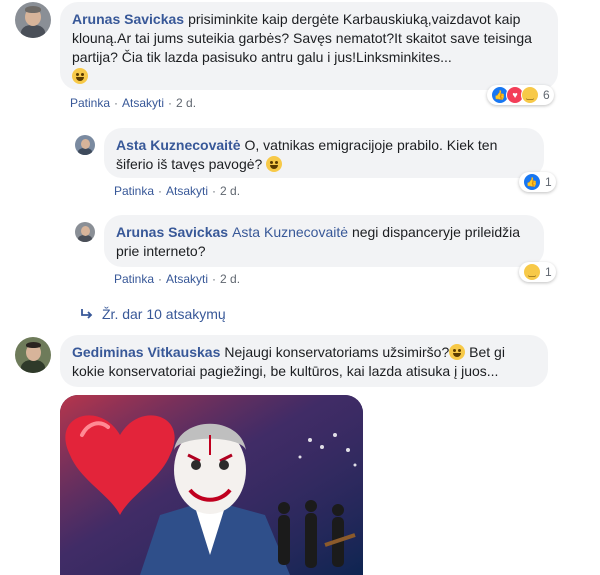  What do you see at coordinates (337, 352) in the screenshot?
I see `comment-text-part-1: Nejaugi konservatoriams užsimiršo?` at bounding box center [337, 352].